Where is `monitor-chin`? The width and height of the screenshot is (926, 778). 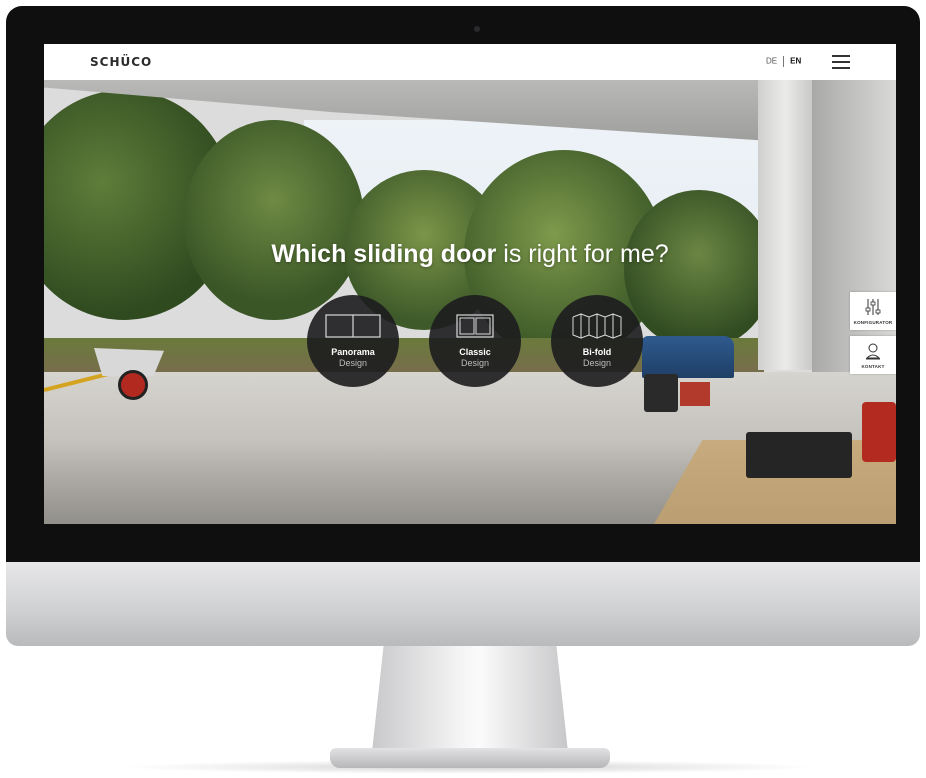
monitor-chin is located at coordinates (463, 603).